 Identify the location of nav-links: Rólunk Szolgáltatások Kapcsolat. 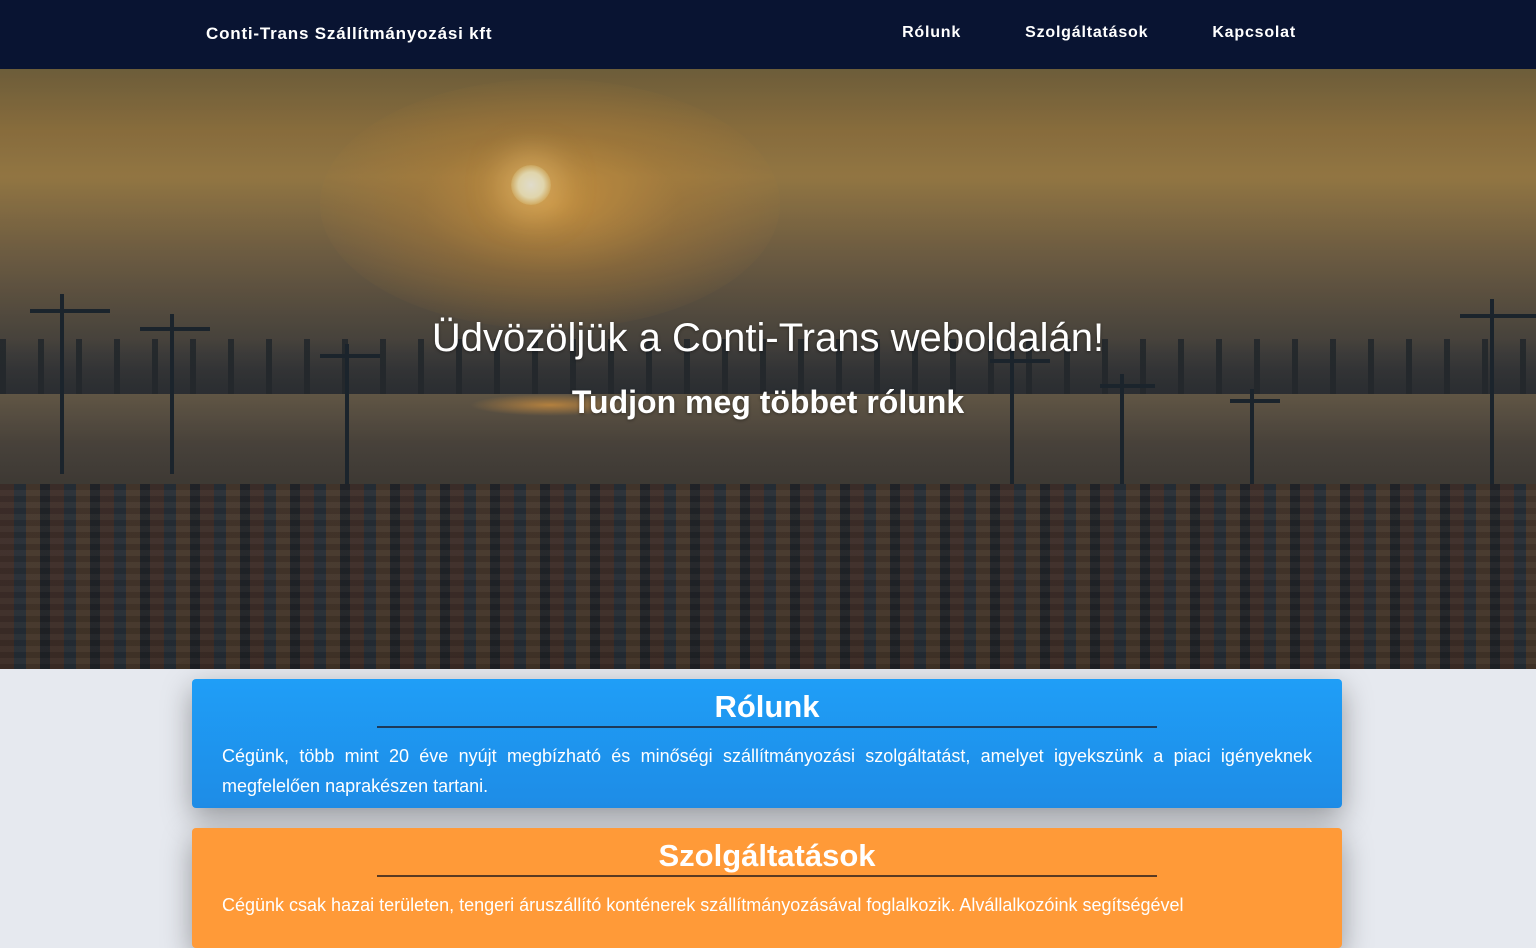
(1067, 33).